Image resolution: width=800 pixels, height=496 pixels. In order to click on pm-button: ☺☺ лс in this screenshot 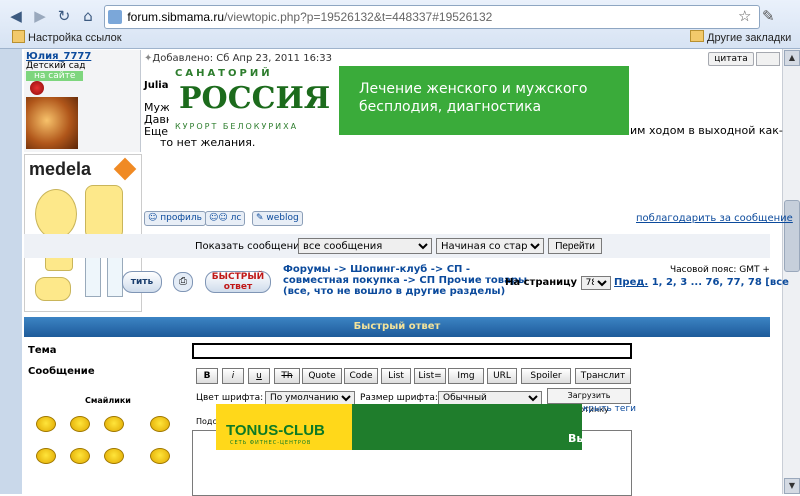, I will do `click(225, 218)`.